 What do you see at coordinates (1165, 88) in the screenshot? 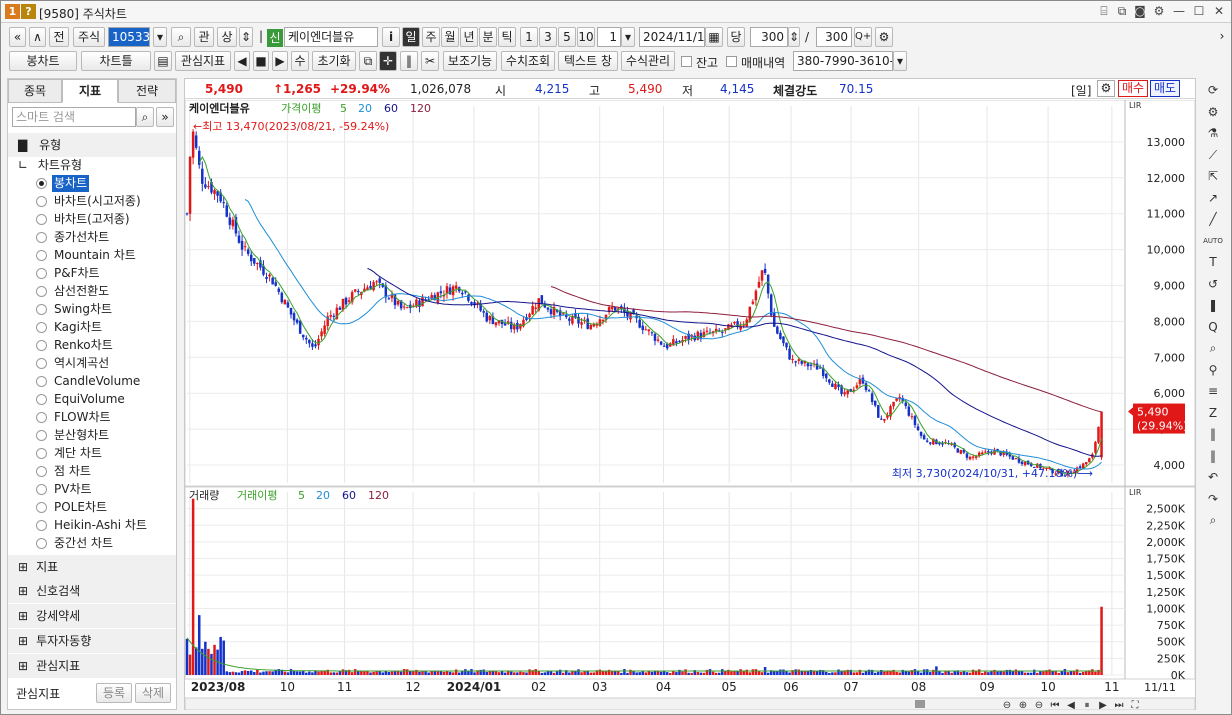
I see `sell-button: 매도` at bounding box center [1165, 88].